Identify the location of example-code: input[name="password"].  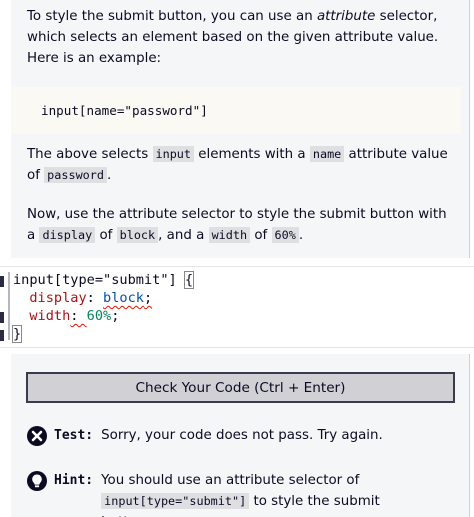
(124, 110).